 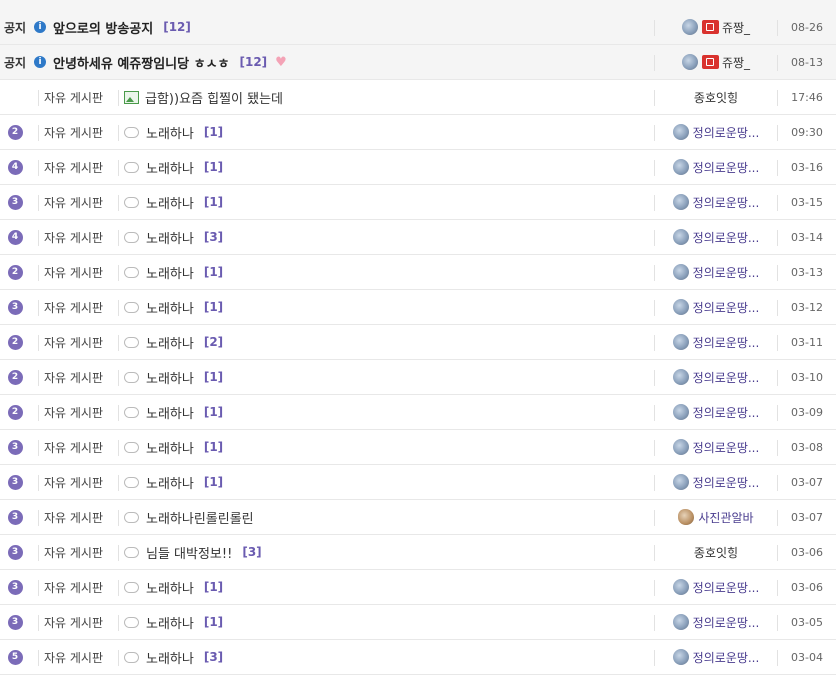 What do you see at coordinates (189, 552) in the screenshot?
I see `post-title-link: 님들 대박정보!!` at bounding box center [189, 552].